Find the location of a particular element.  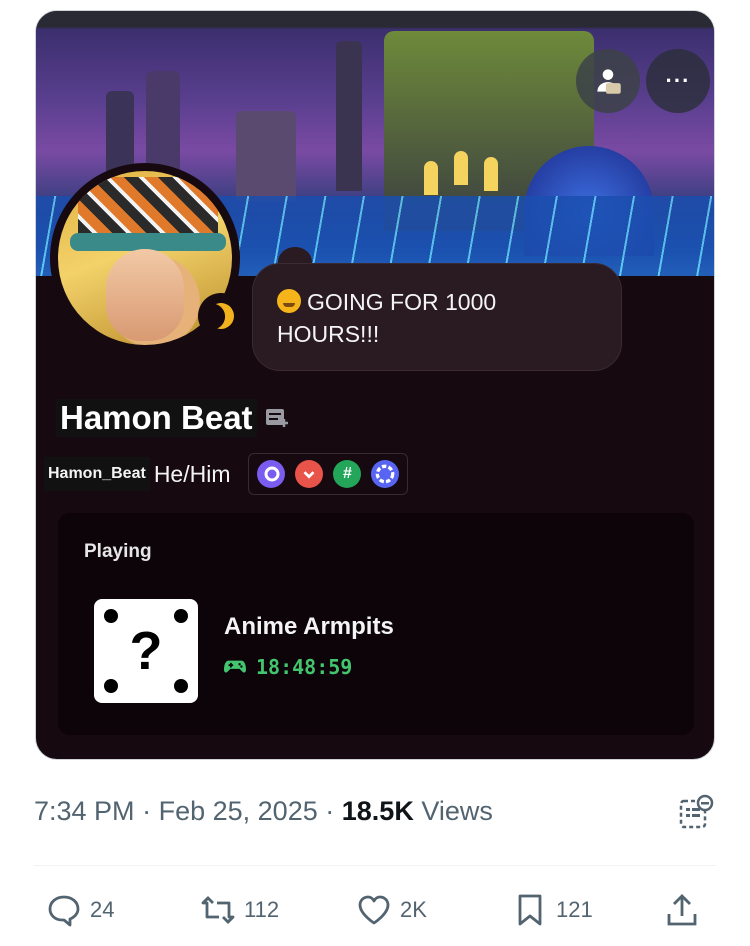

like-button: 2K is located at coordinates (391, 910).